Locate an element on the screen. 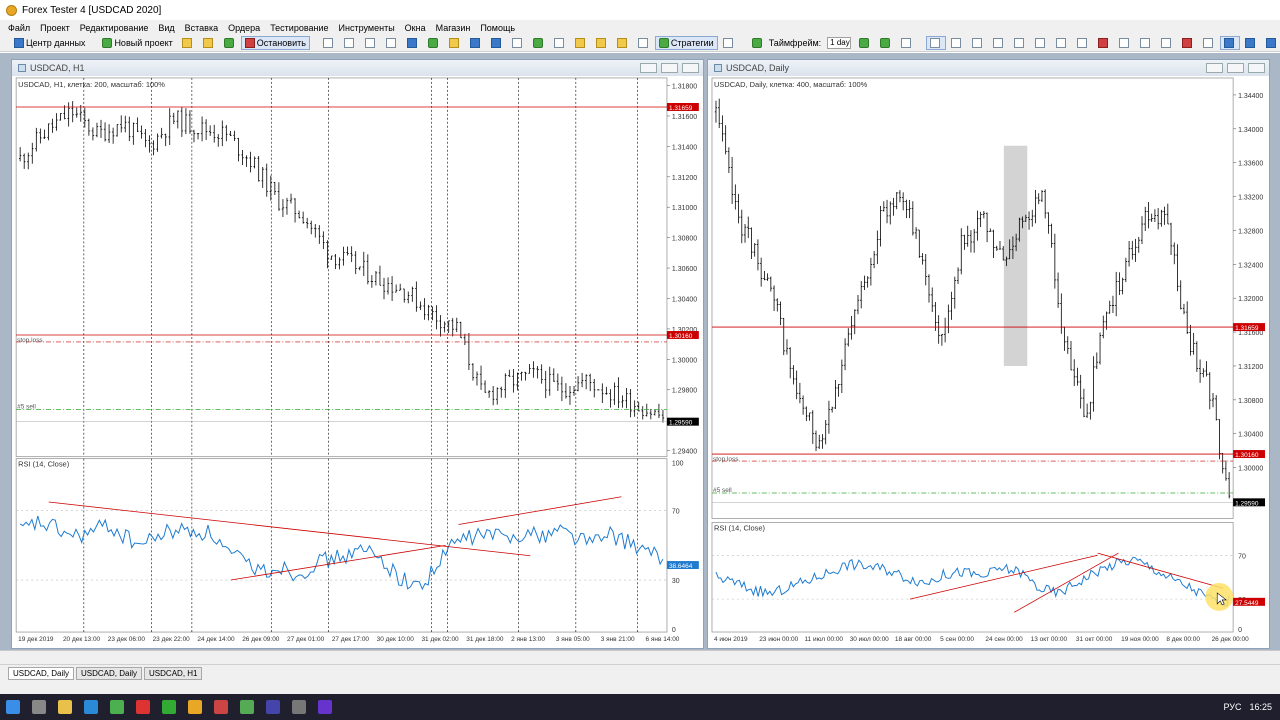  brush-button is located at coordinates (644, 43).